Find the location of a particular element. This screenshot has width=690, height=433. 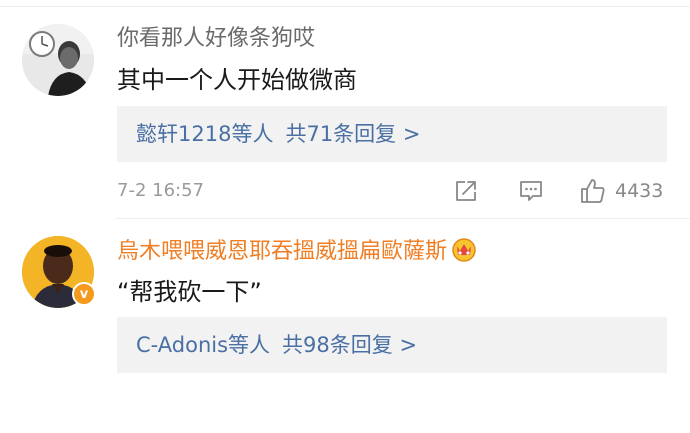

username-text: 烏木喂喂威恩耶吞搵威搵扁歐薩斯 is located at coordinates (282, 251).